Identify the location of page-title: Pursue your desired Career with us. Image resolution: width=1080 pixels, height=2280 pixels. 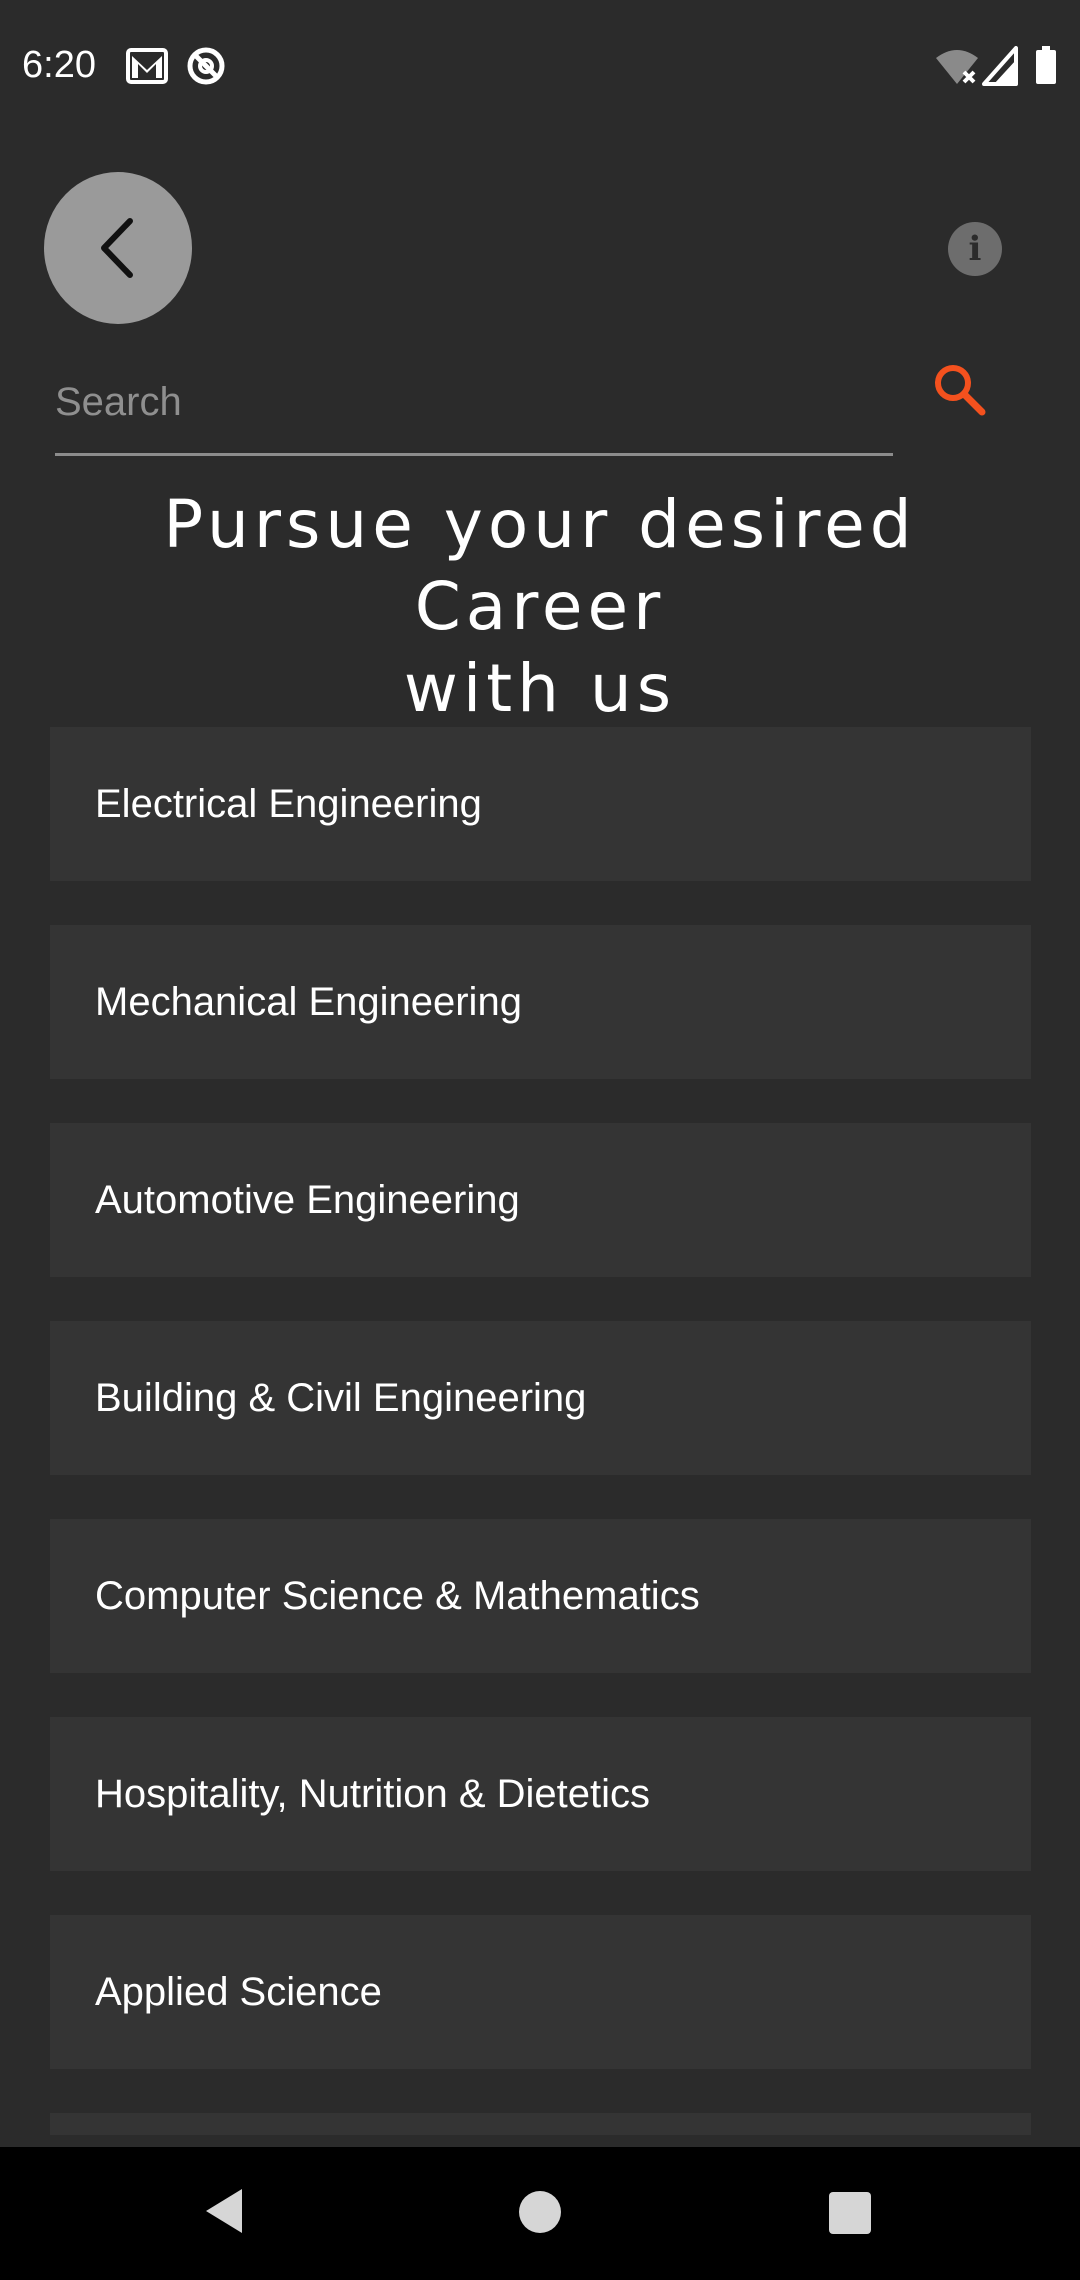
(540, 607).